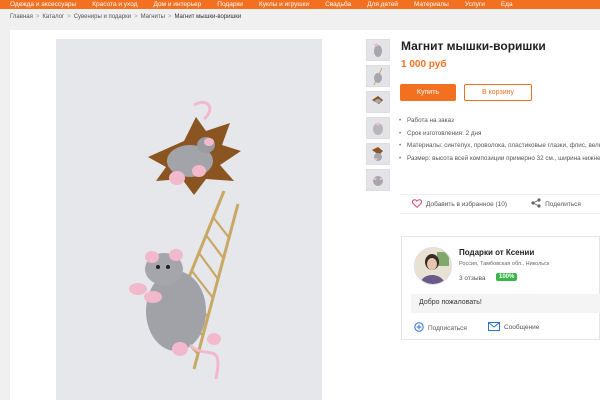  Describe the element at coordinates (507, 4) in the screenshot. I see `nav-item-food: Еда` at that location.